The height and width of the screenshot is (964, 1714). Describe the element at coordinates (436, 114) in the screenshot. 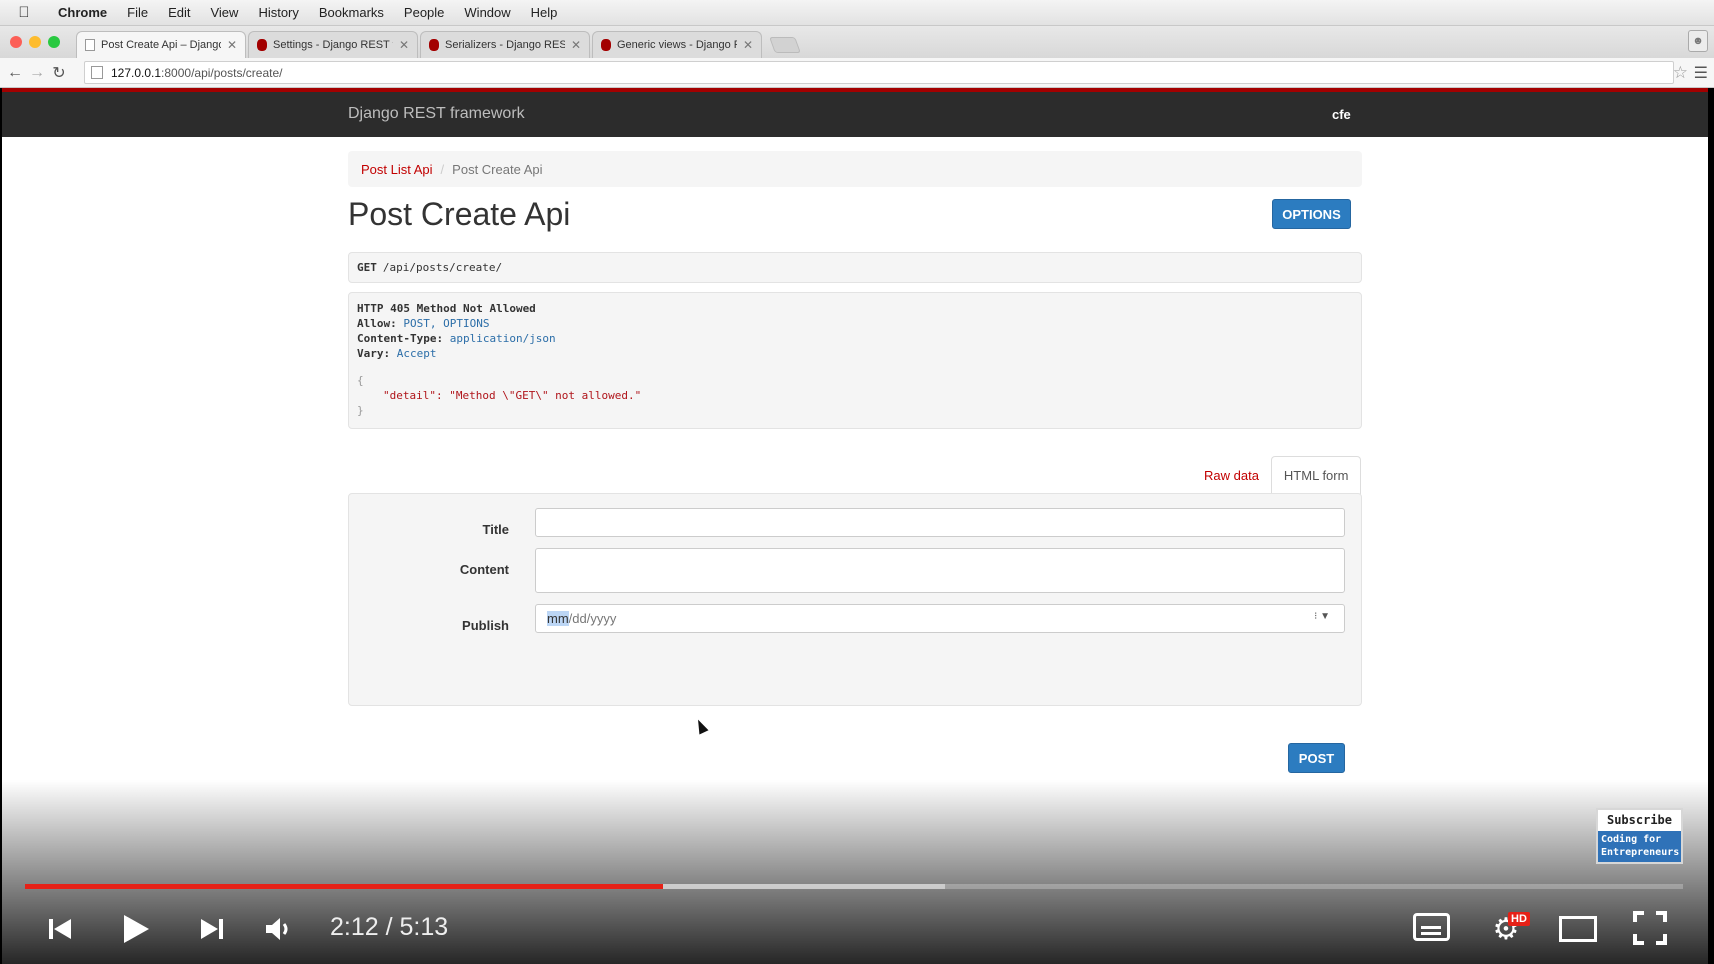

I see `drf-brand: Django REST framework` at that location.